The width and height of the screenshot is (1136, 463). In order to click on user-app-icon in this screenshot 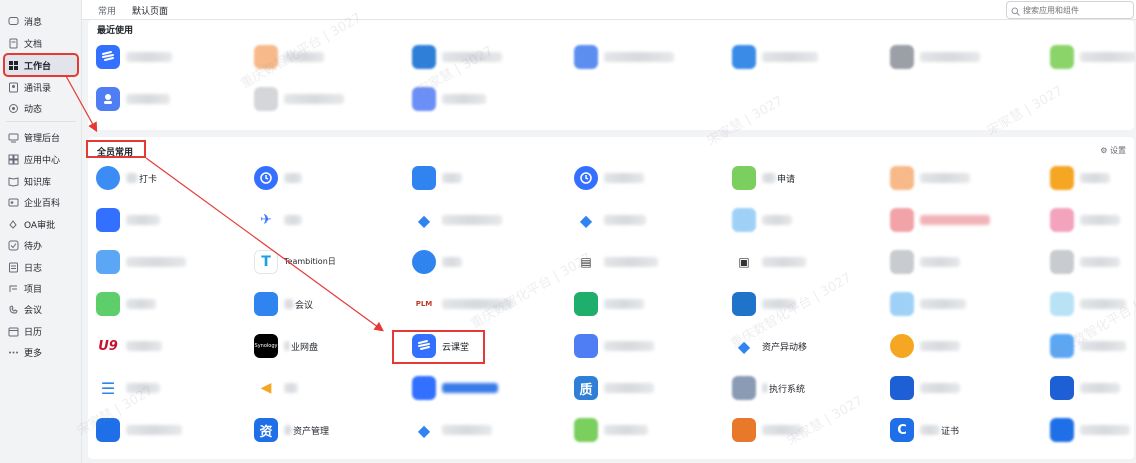, I will do `click(586, 304)`.